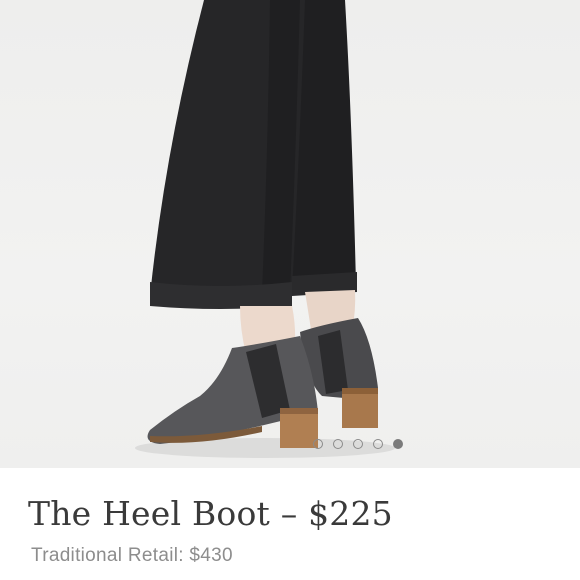 Image resolution: width=580 pixels, height=580 pixels. I want to click on carousel-dot-5-active, so click(398, 444).